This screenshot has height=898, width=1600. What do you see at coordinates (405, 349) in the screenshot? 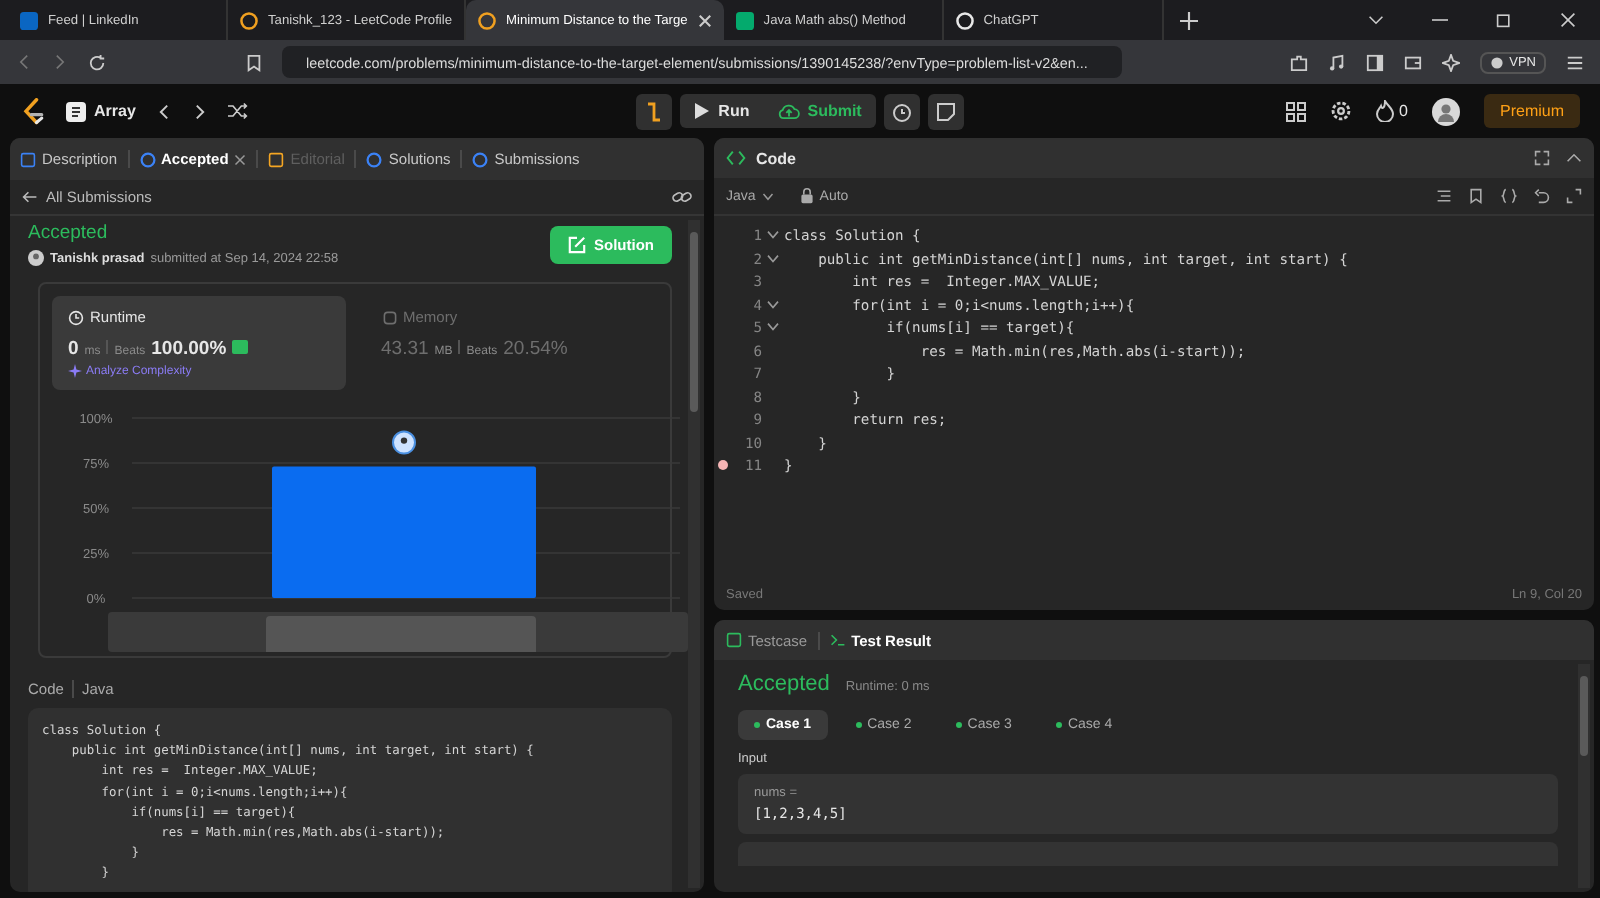
I see `stat-value: 43.31` at bounding box center [405, 349].